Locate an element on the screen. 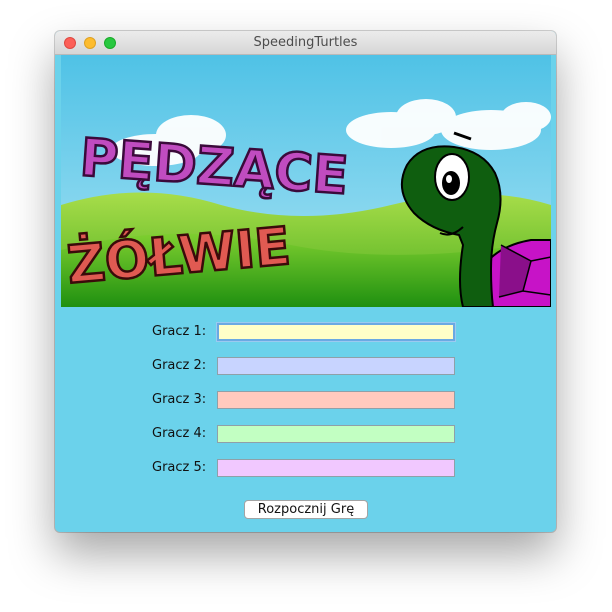 The height and width of the screenshot is (612, 612). player-1-name-input is located at coordinates (336, 332).